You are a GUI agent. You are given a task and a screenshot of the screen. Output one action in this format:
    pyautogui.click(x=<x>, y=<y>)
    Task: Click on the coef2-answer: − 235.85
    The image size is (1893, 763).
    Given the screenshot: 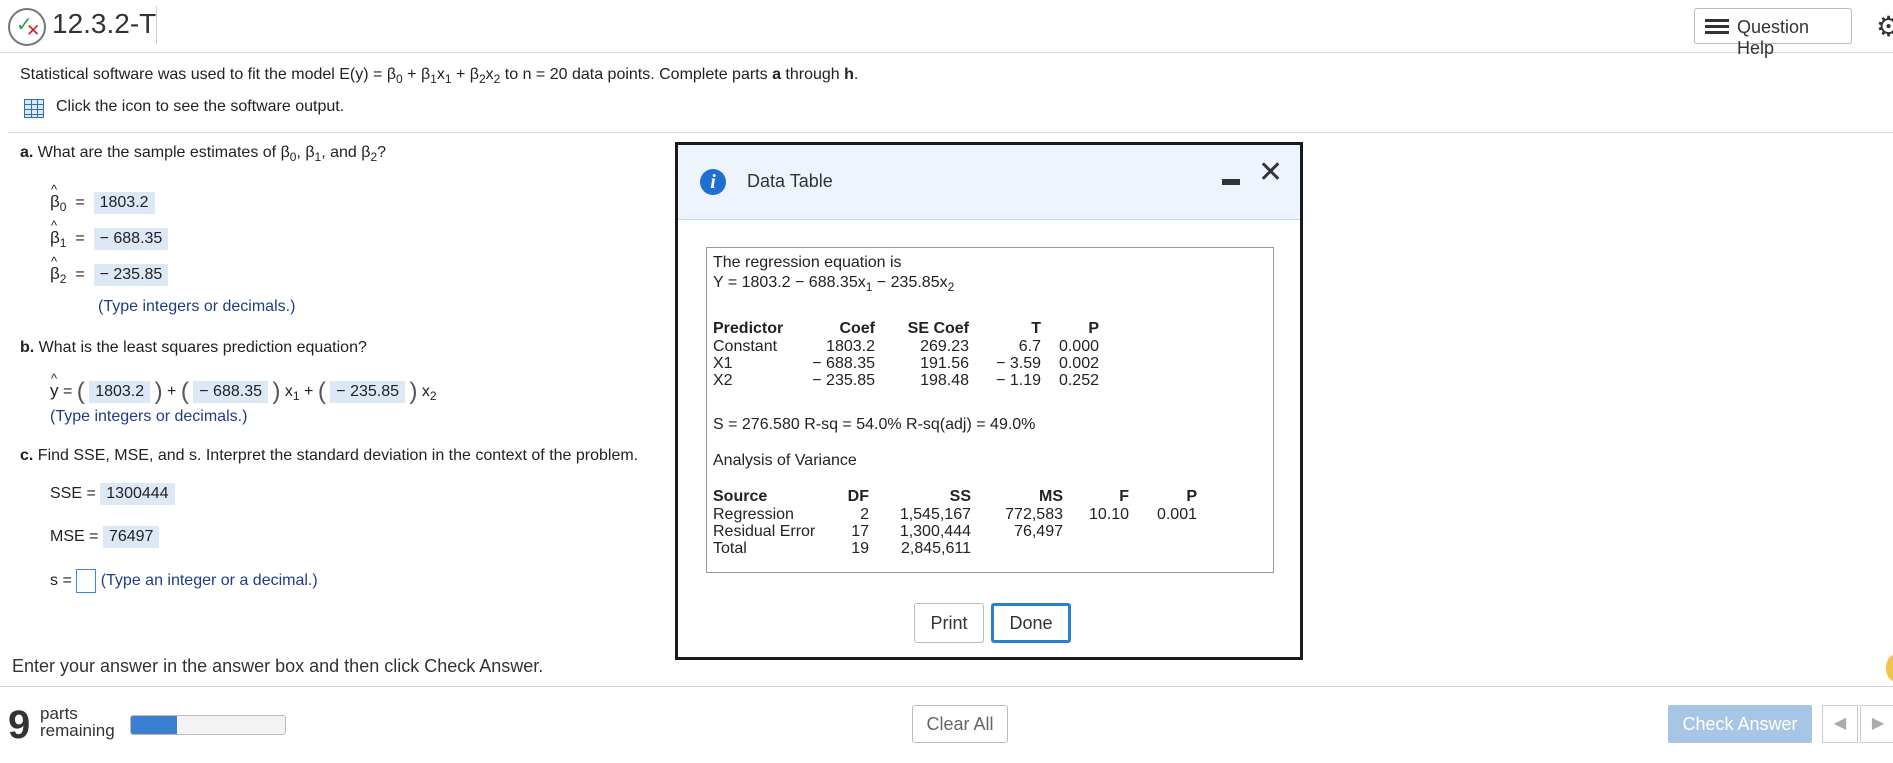 What is the action you would take?
    pyautogui.click(x=368, y=392)
    